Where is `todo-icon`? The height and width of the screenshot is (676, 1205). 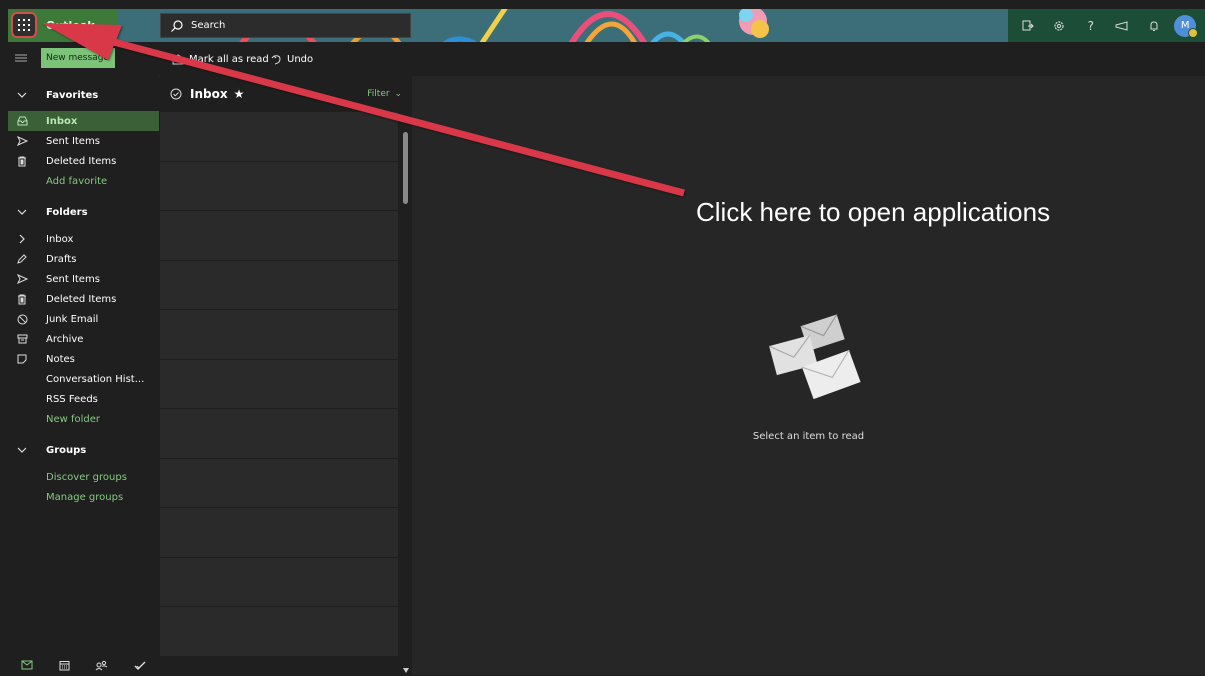
todo-icon is located at coordinates (140, 665).